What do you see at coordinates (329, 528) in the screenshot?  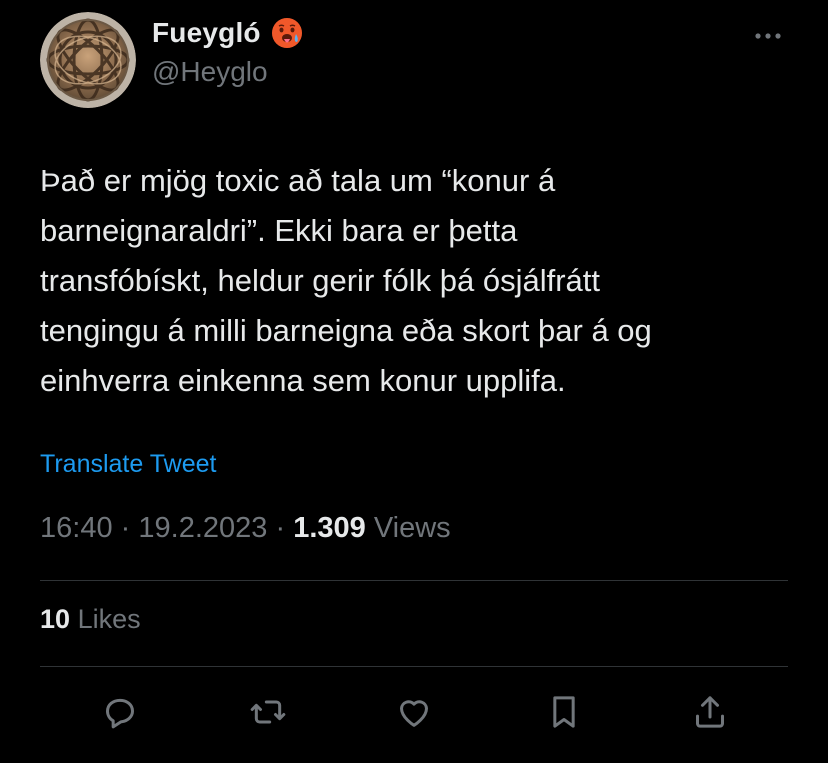 I see `views-count: 1.309` at bounding box center [329, 528].